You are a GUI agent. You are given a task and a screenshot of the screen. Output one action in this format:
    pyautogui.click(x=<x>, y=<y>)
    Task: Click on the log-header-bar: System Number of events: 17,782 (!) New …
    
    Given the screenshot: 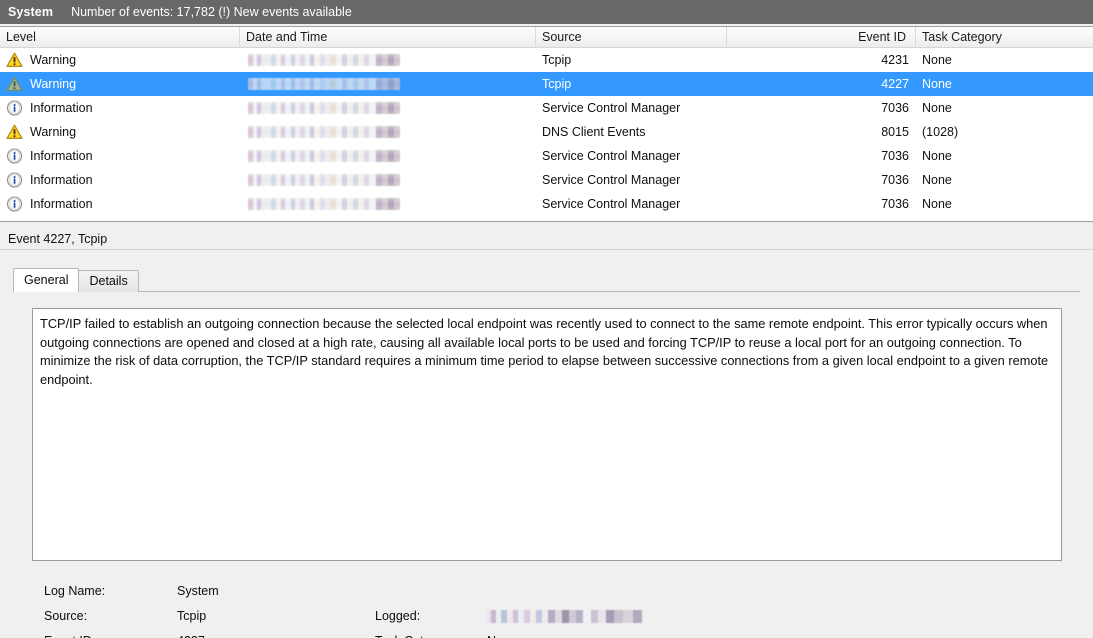 What is the action you would take?
    pyautogui.click(x=546, y=12)
    